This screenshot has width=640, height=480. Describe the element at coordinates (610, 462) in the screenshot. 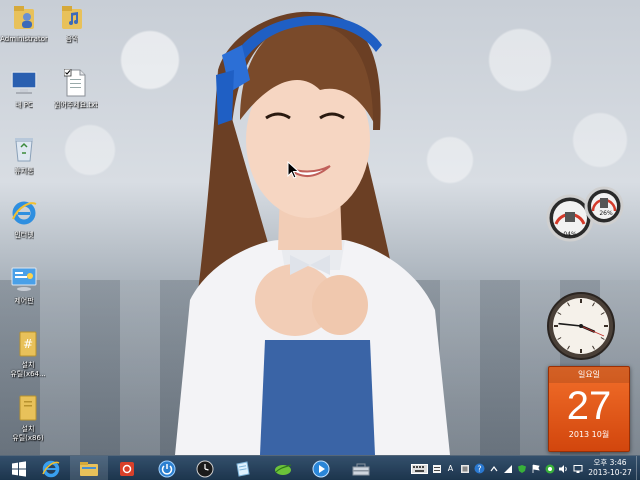

I see `taskbar-time: 오후 3:46` at that location.